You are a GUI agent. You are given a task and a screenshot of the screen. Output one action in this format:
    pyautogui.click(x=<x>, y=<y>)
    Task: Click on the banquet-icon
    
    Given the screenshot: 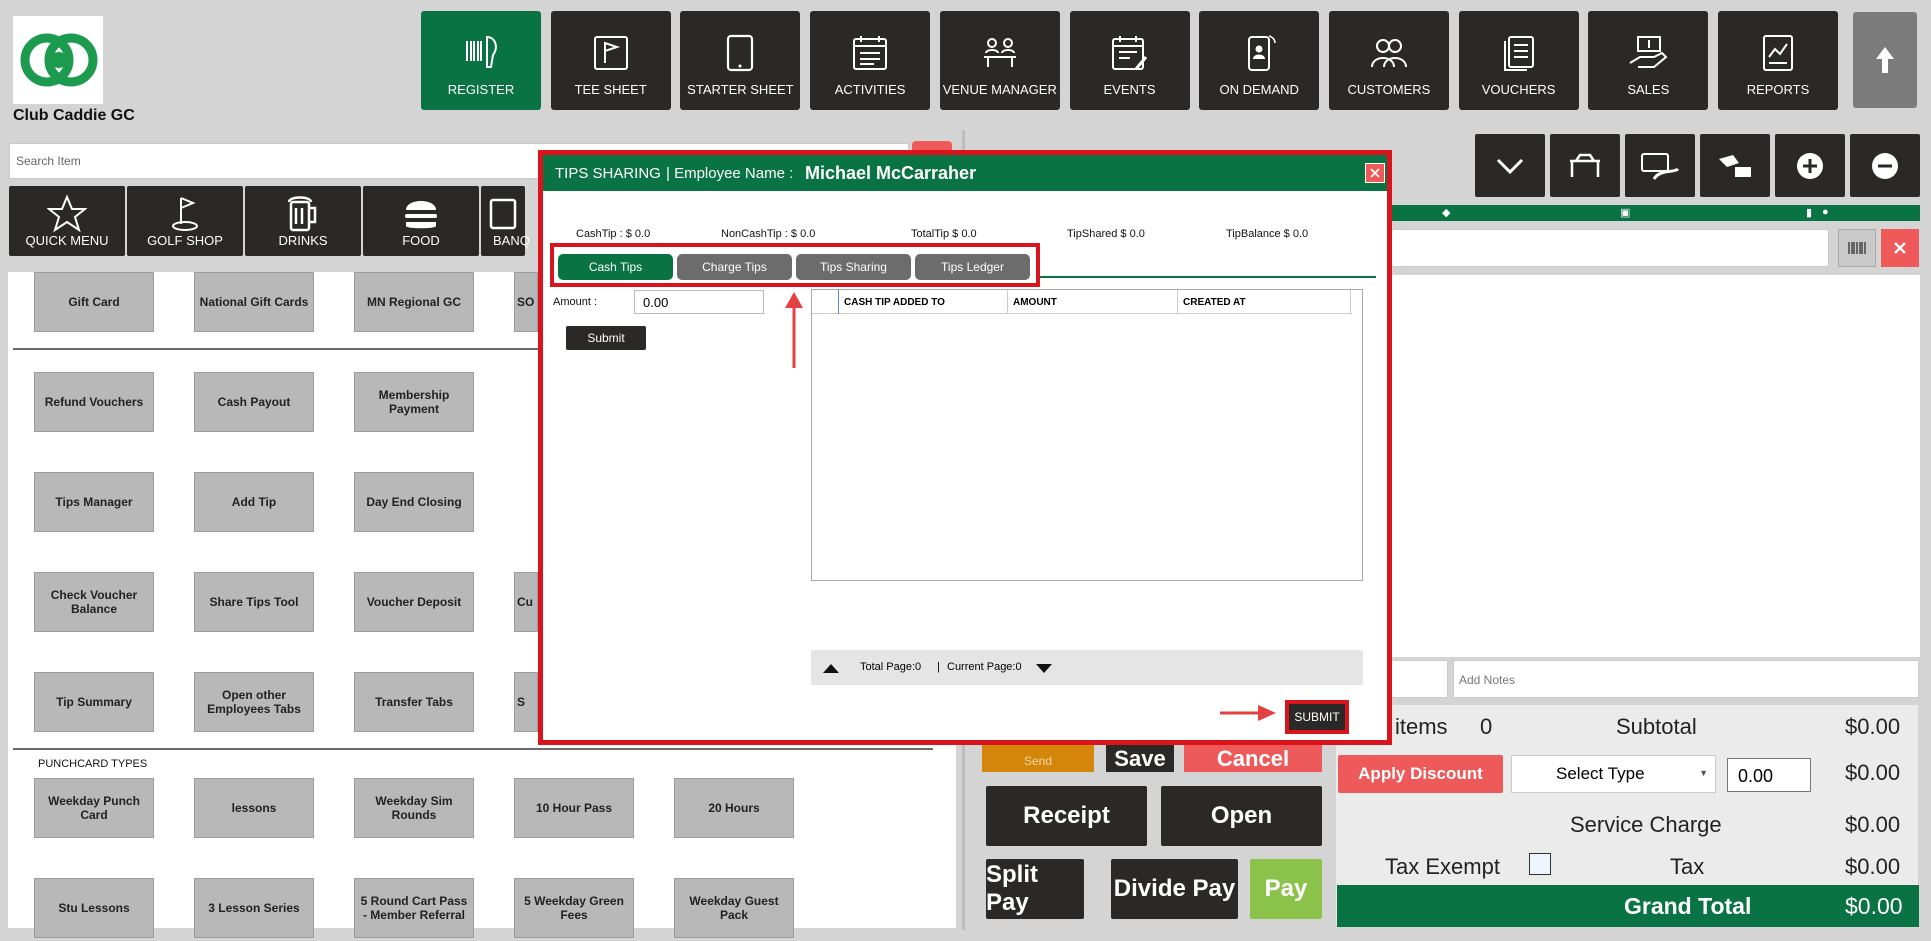 What is the action you would take?
    pyautogui.click(x=503, y=214)
    